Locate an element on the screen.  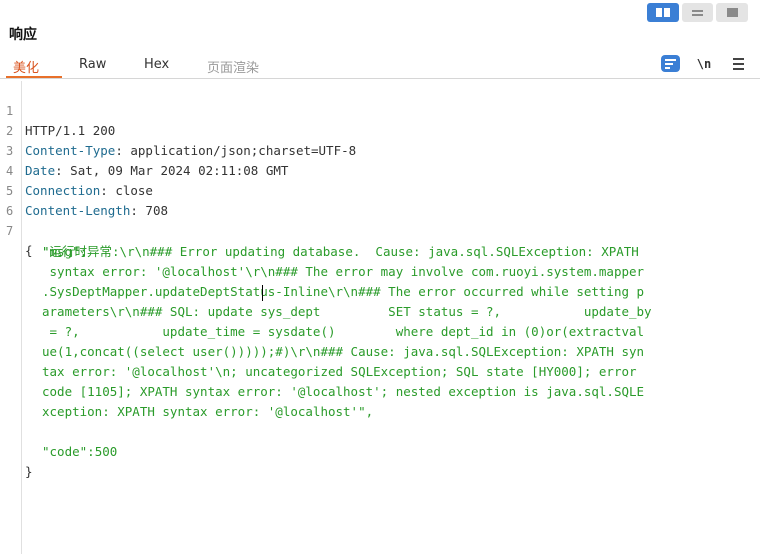
view-mode-toggle is located at coordinates (698, 12).